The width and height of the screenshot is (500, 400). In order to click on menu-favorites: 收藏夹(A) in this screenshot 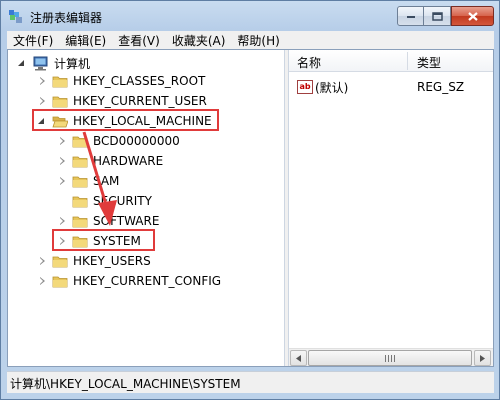, I will do `click(199, 40)`.